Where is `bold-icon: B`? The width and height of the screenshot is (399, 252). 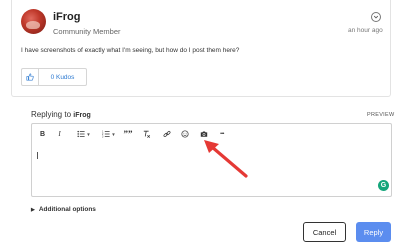 bold-icon: B is located at coordinates (42, 134).